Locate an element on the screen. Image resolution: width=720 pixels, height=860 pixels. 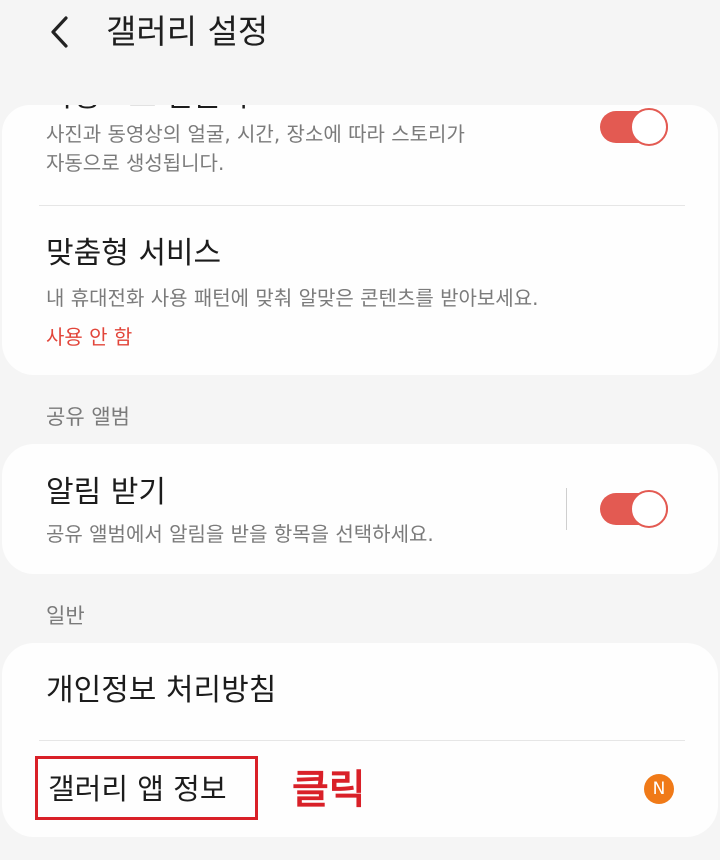
story-row-description-line1: 사진과 동영상의 얼굴, 시간, 장소에 따라 스토리가 is located at coordinates (255, 134).